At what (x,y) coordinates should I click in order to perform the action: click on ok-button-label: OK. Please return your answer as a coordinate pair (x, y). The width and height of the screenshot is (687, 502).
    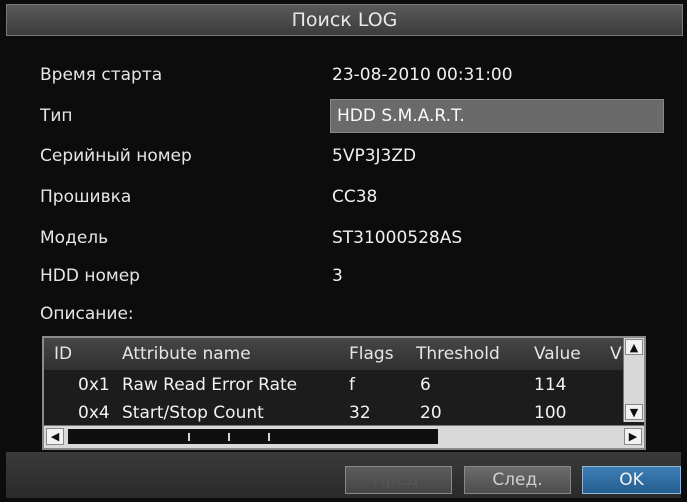
    Looking at the image, I should click on (631, 480).